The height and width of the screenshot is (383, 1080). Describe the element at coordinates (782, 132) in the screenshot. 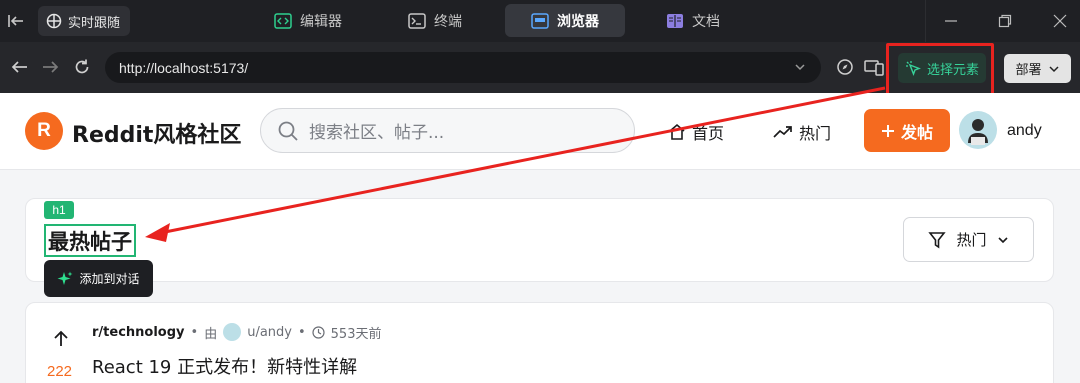

I see `trending-icon` at that location.